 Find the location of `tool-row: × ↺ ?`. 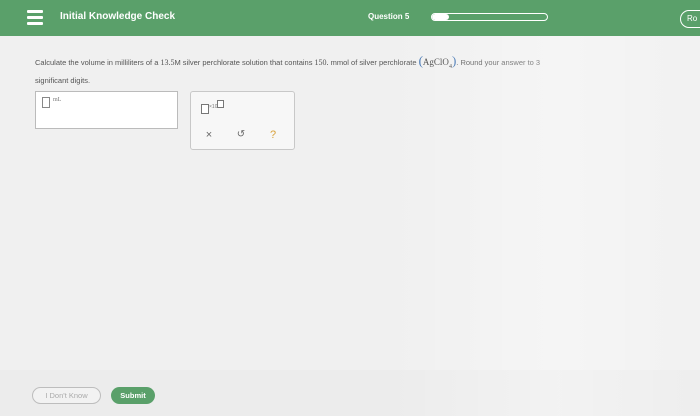

tool-row: × ↺ ? is located at coordinates (243, 136).